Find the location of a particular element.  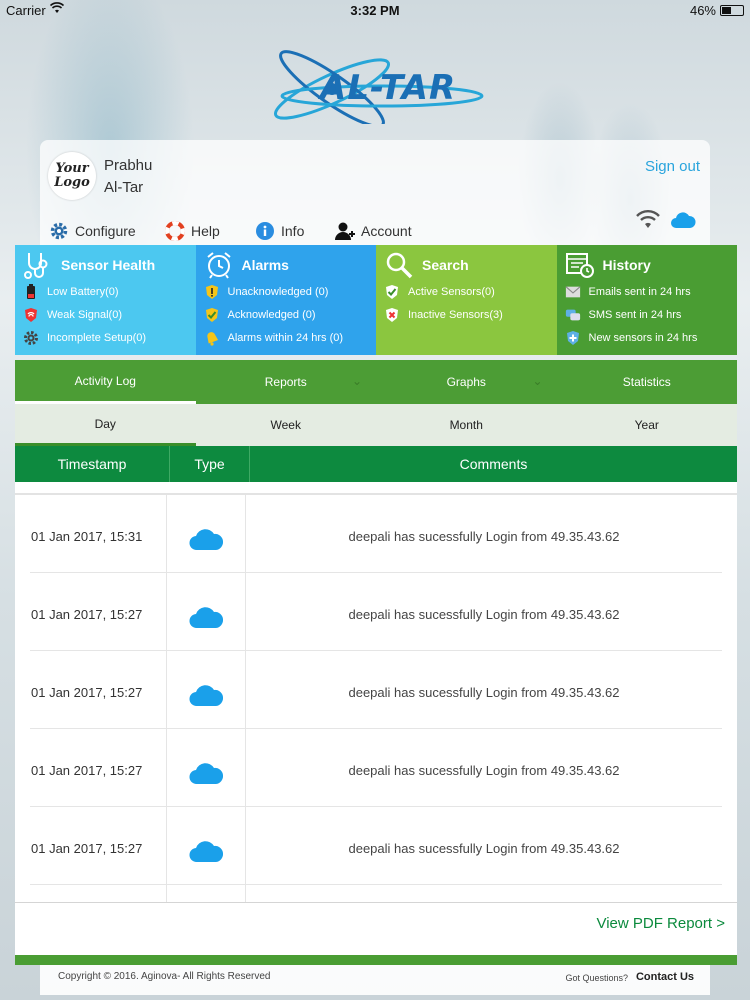

period-tabs: Day Week Month Year is located at coordinates (376, 425).